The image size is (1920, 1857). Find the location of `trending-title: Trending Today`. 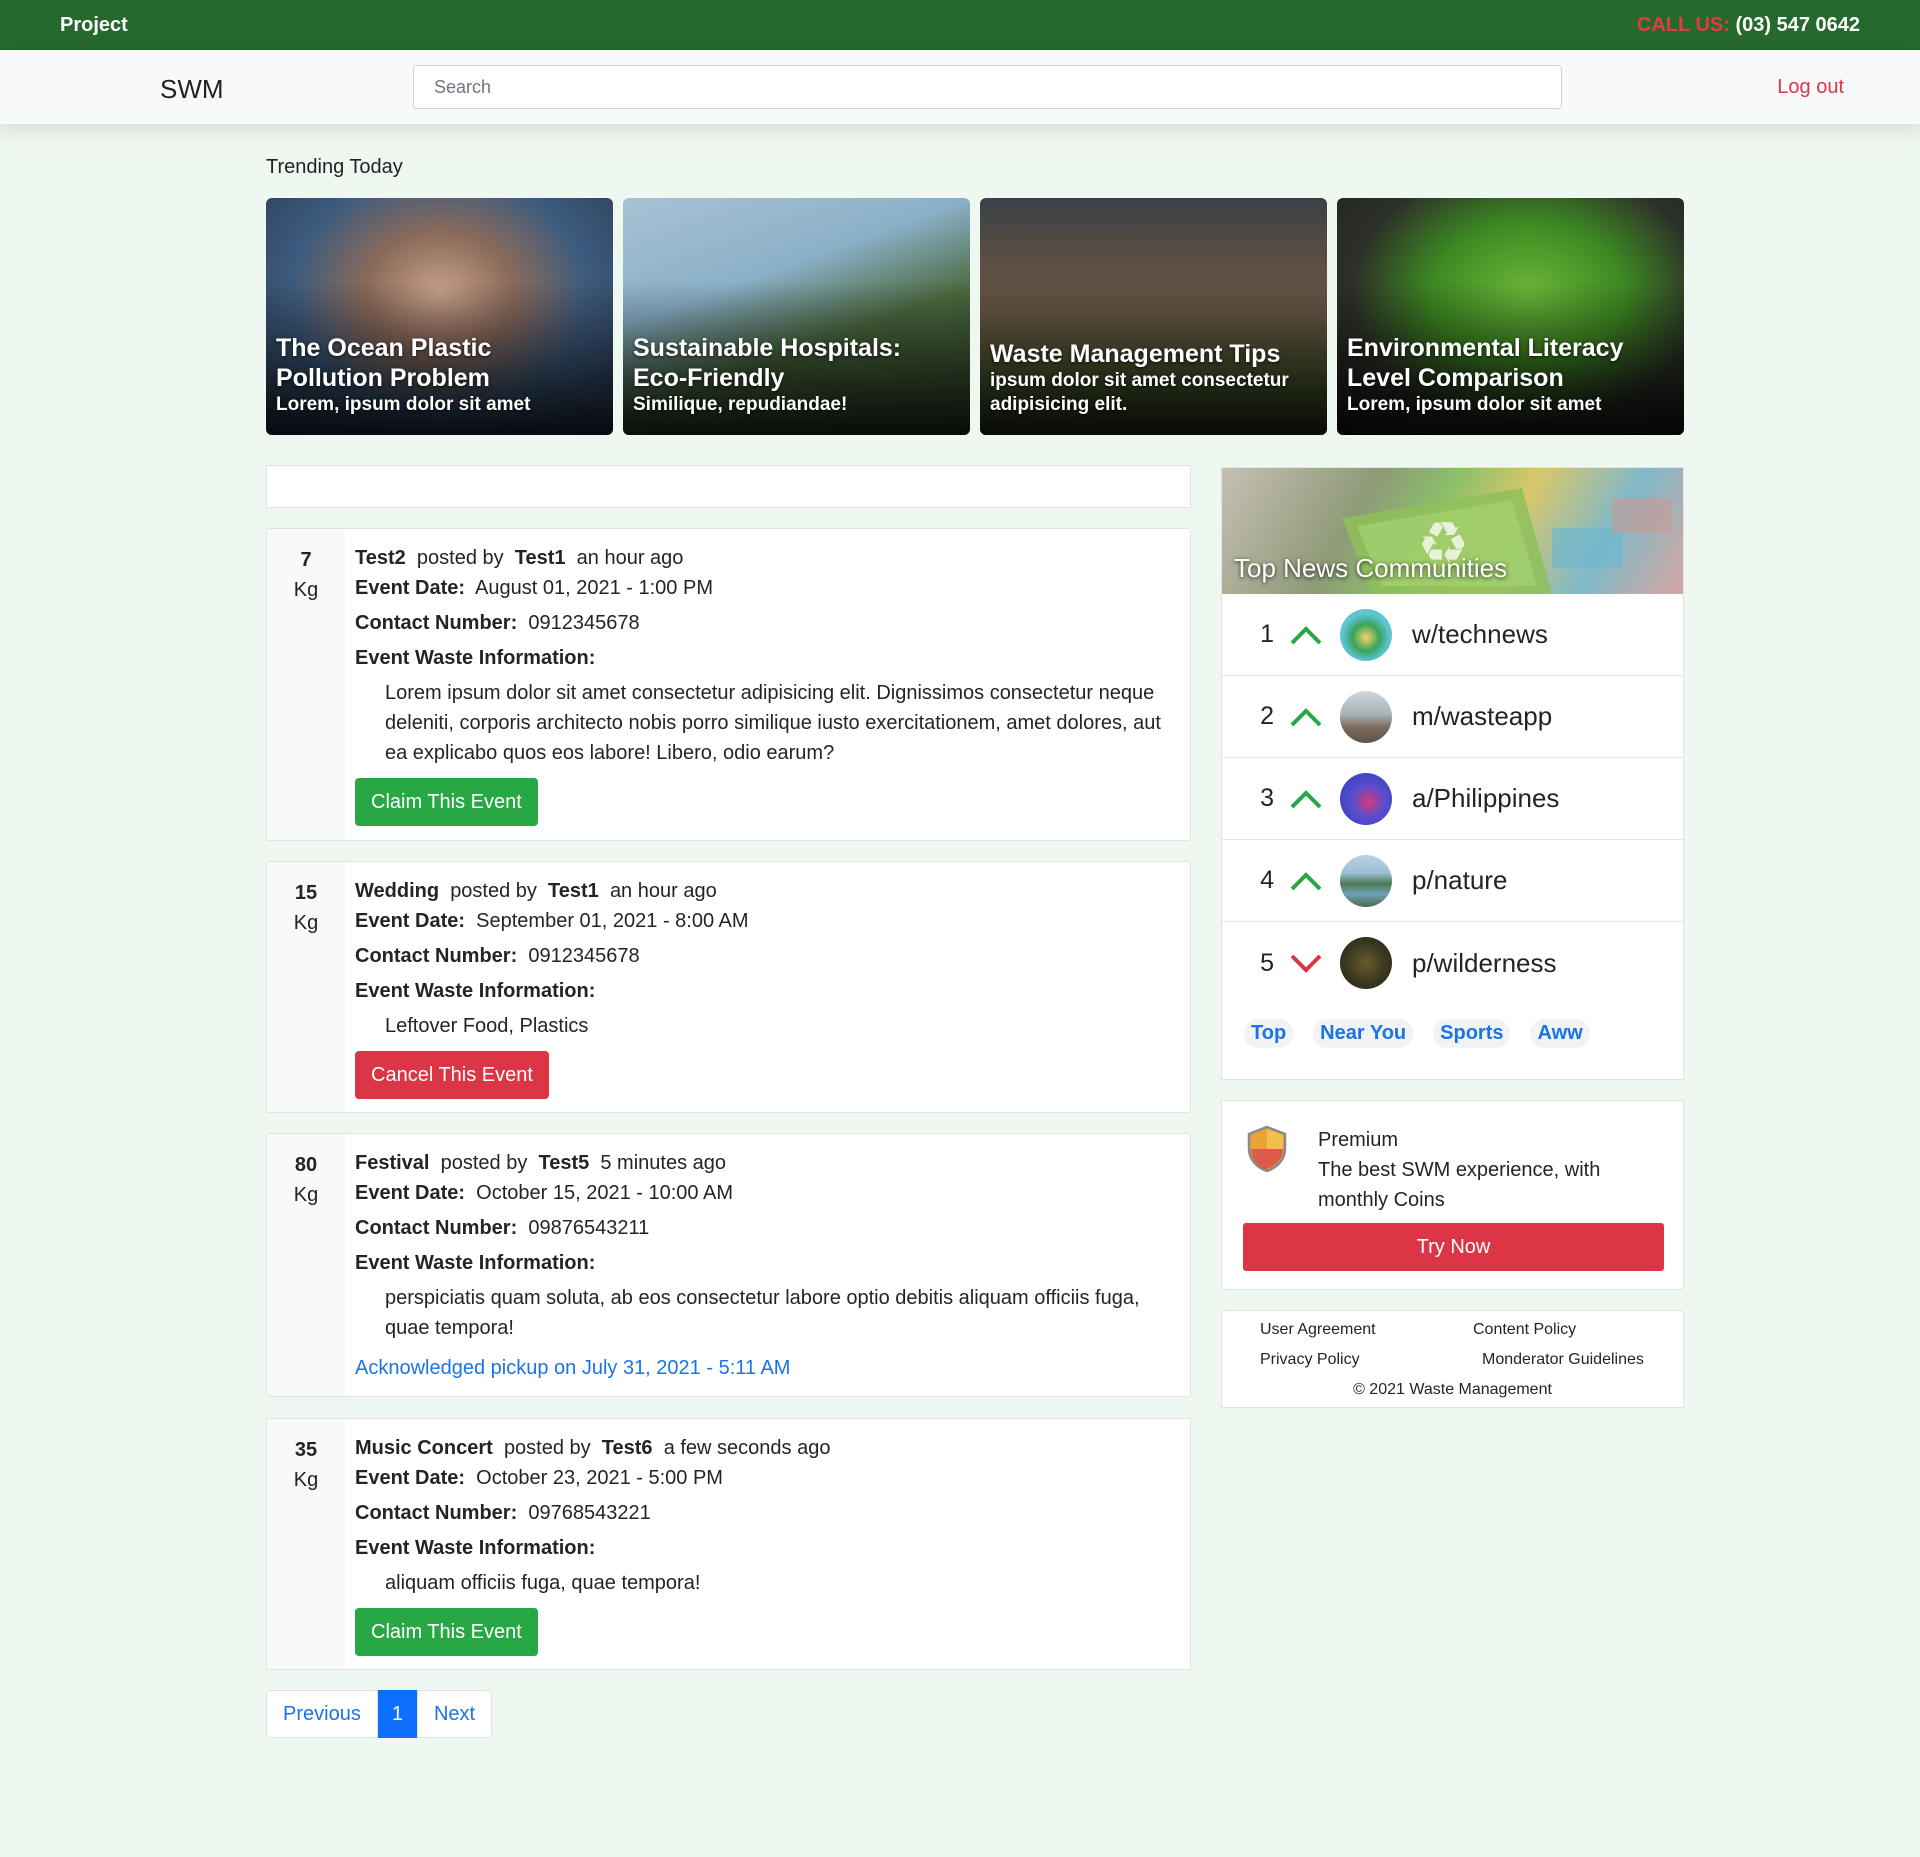

trending-title: Trending Today is located at coordinates (334, 167).